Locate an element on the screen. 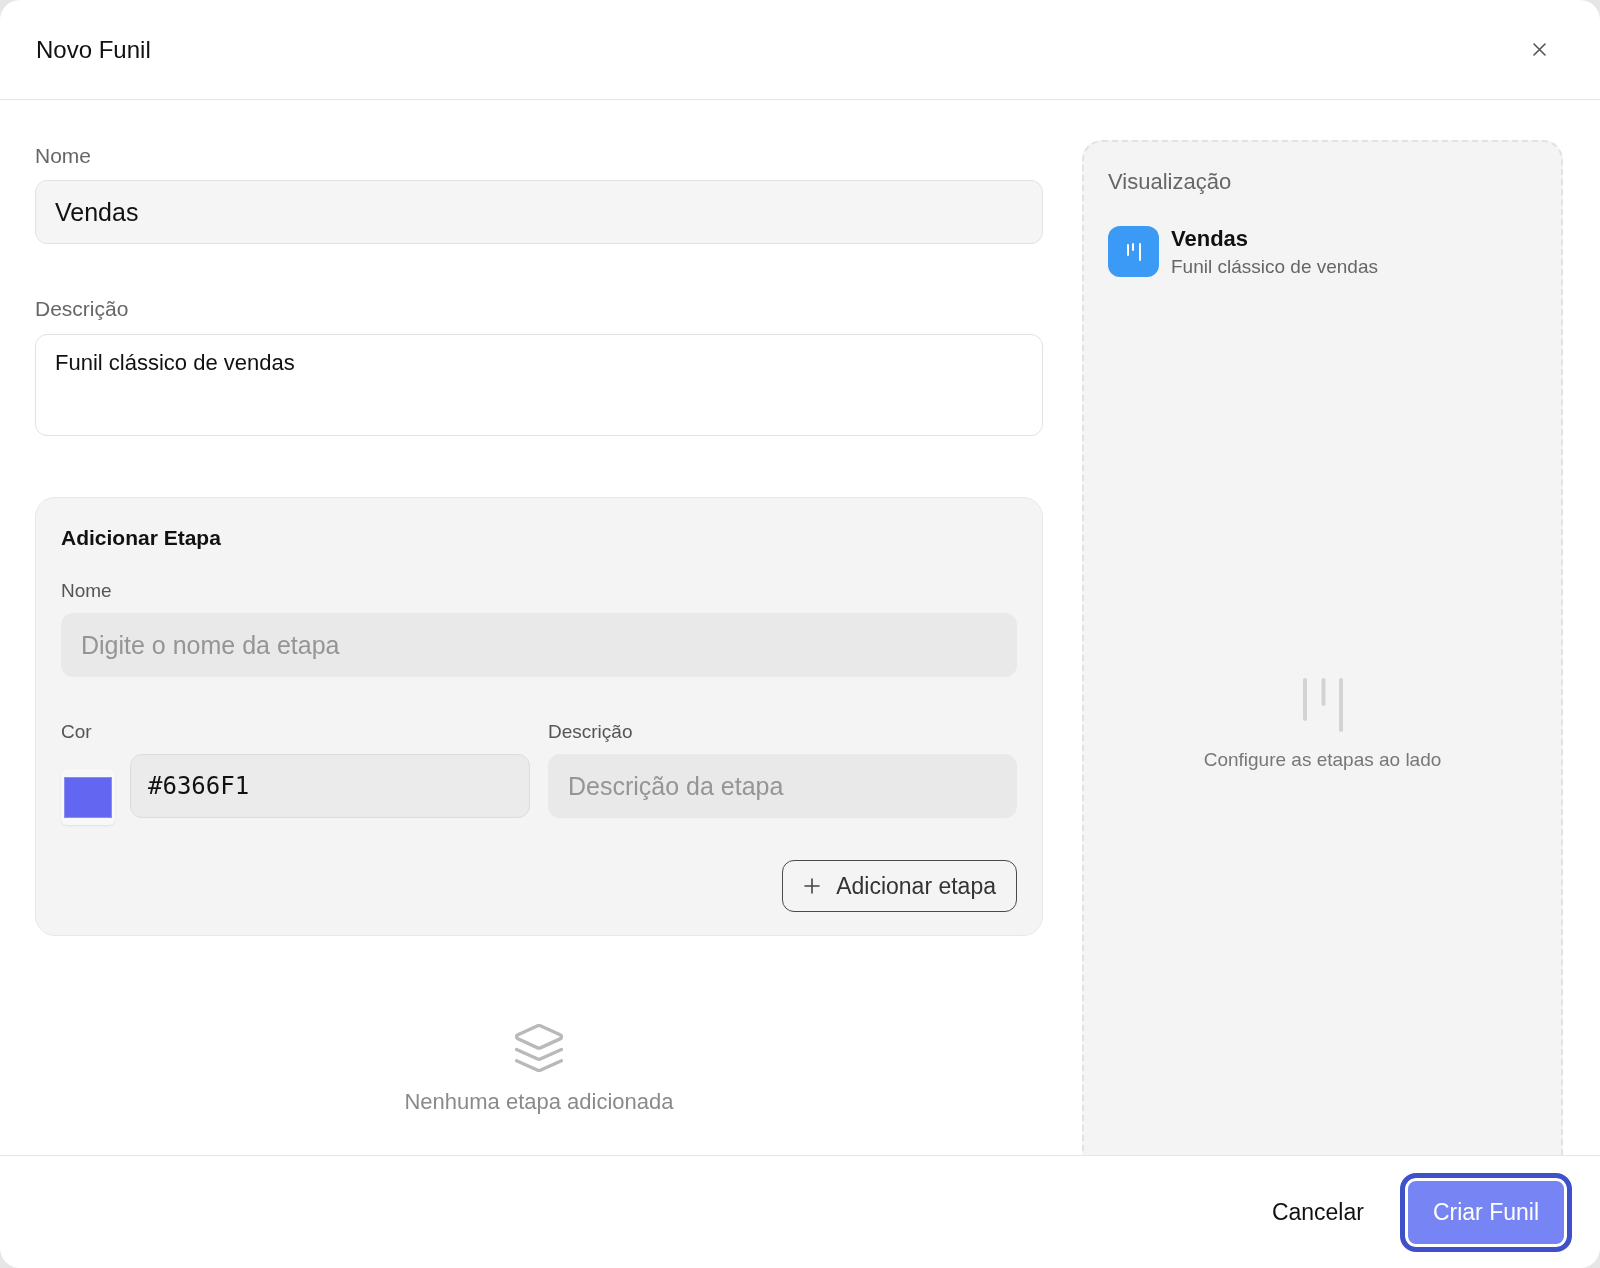  name-field: Vendas is located at coordinates (539, 212).